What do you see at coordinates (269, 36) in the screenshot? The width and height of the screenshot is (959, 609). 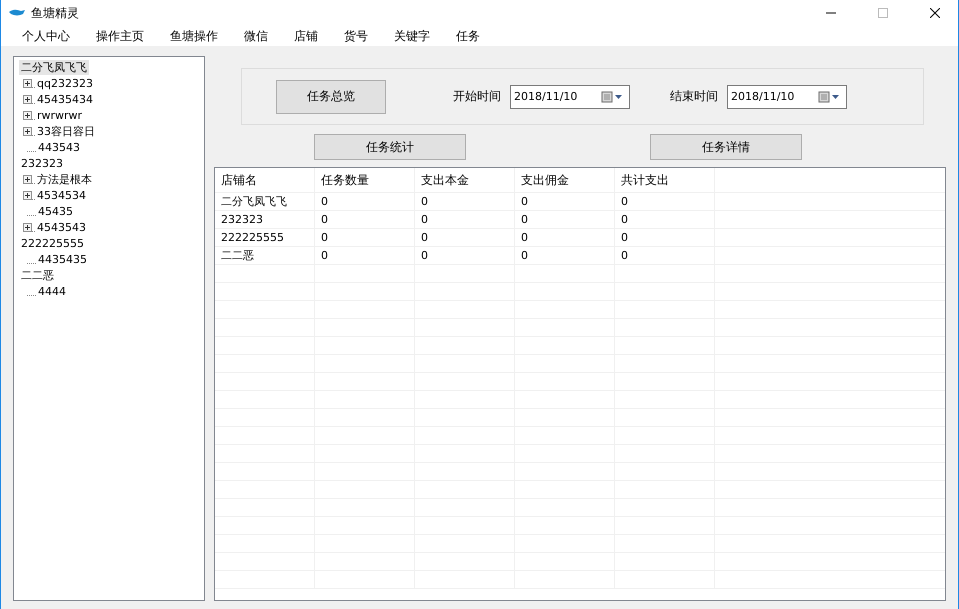 I see `menu-item: 微信` at bounding box center [269, 36].